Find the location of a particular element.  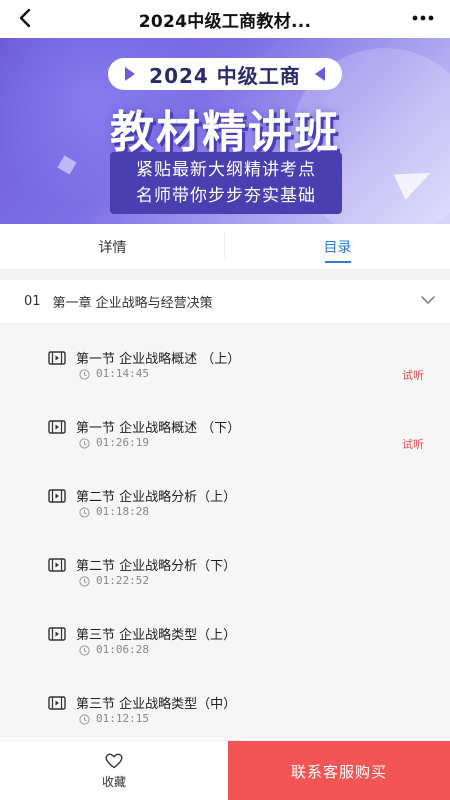

tab-divider is located at coordinates (224, 245).